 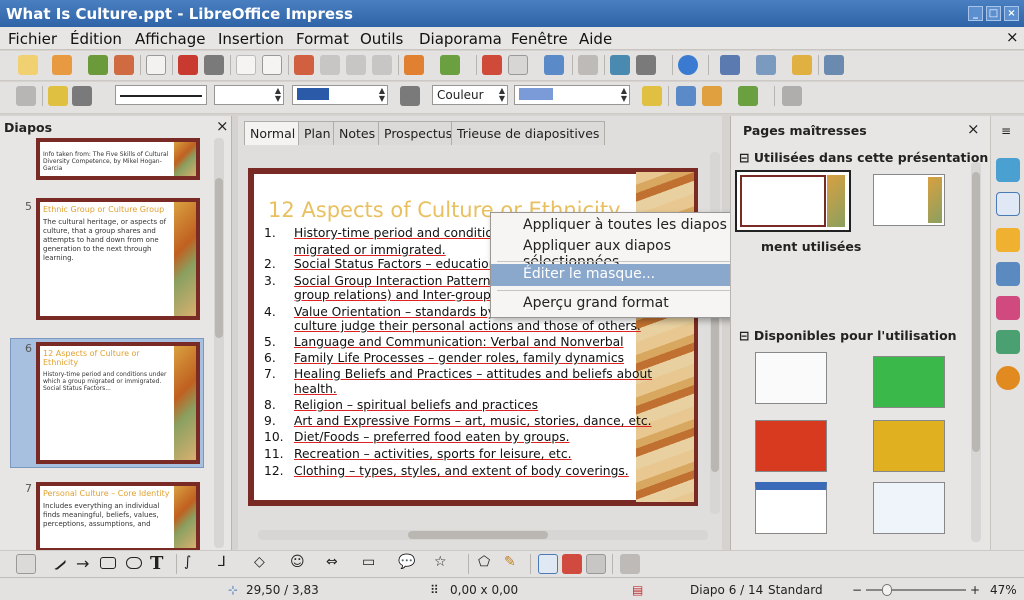 I want to click on save-icon, so click(x=98, y=65).